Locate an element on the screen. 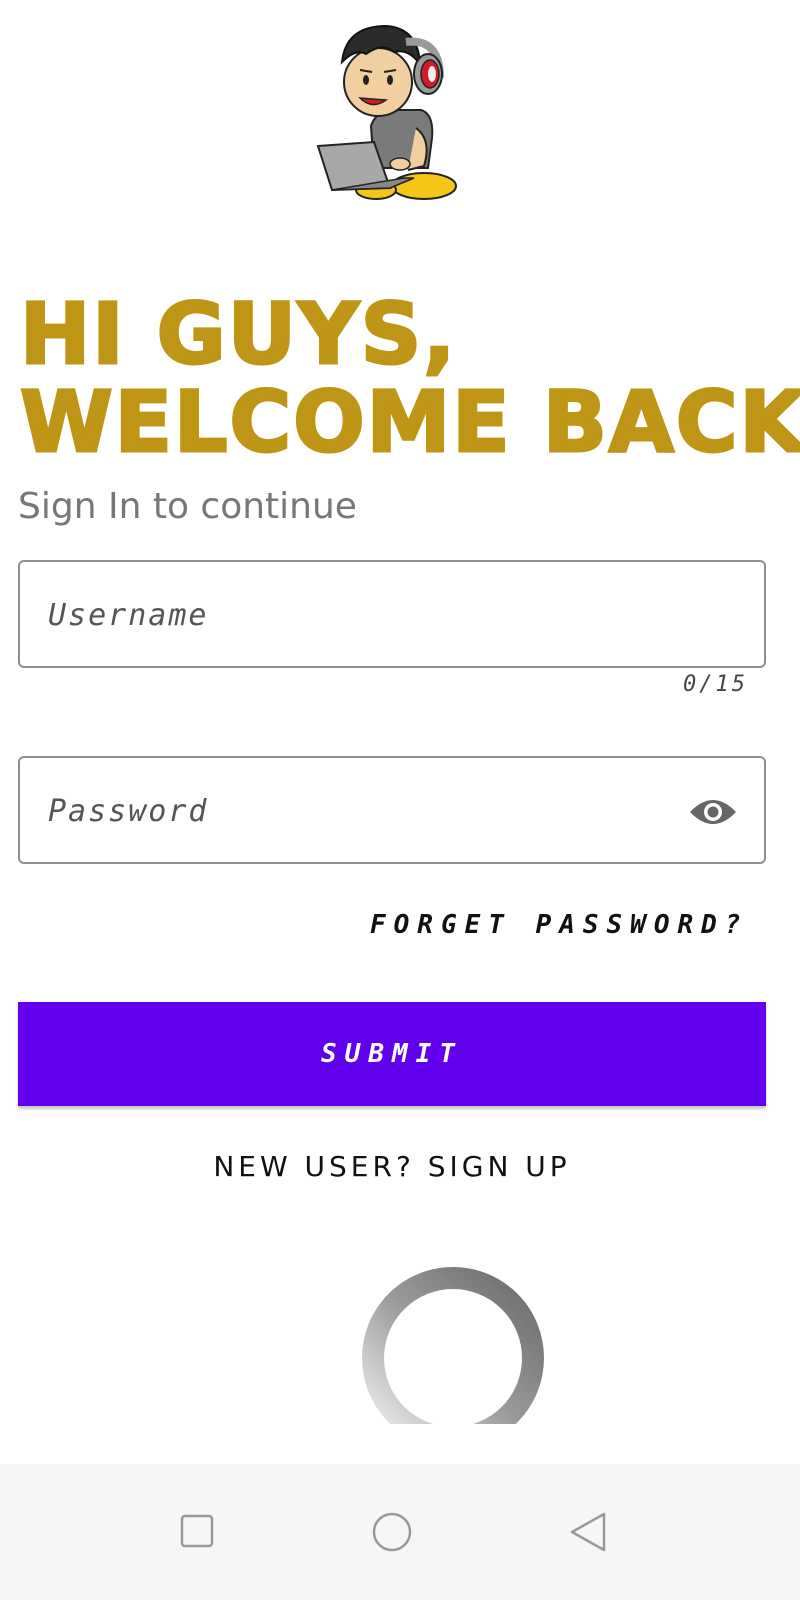  signup-link: NEW USER? SIGN UP is located at coordinates (392, 1166).